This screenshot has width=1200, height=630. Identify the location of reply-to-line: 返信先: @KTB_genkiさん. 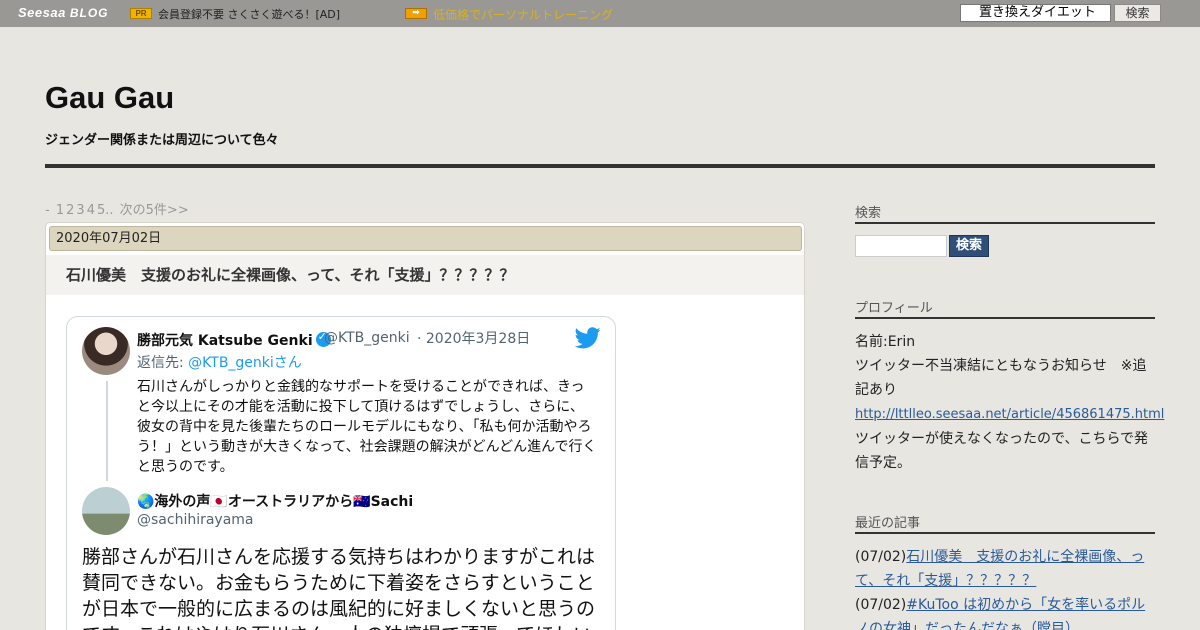
(219, 362).